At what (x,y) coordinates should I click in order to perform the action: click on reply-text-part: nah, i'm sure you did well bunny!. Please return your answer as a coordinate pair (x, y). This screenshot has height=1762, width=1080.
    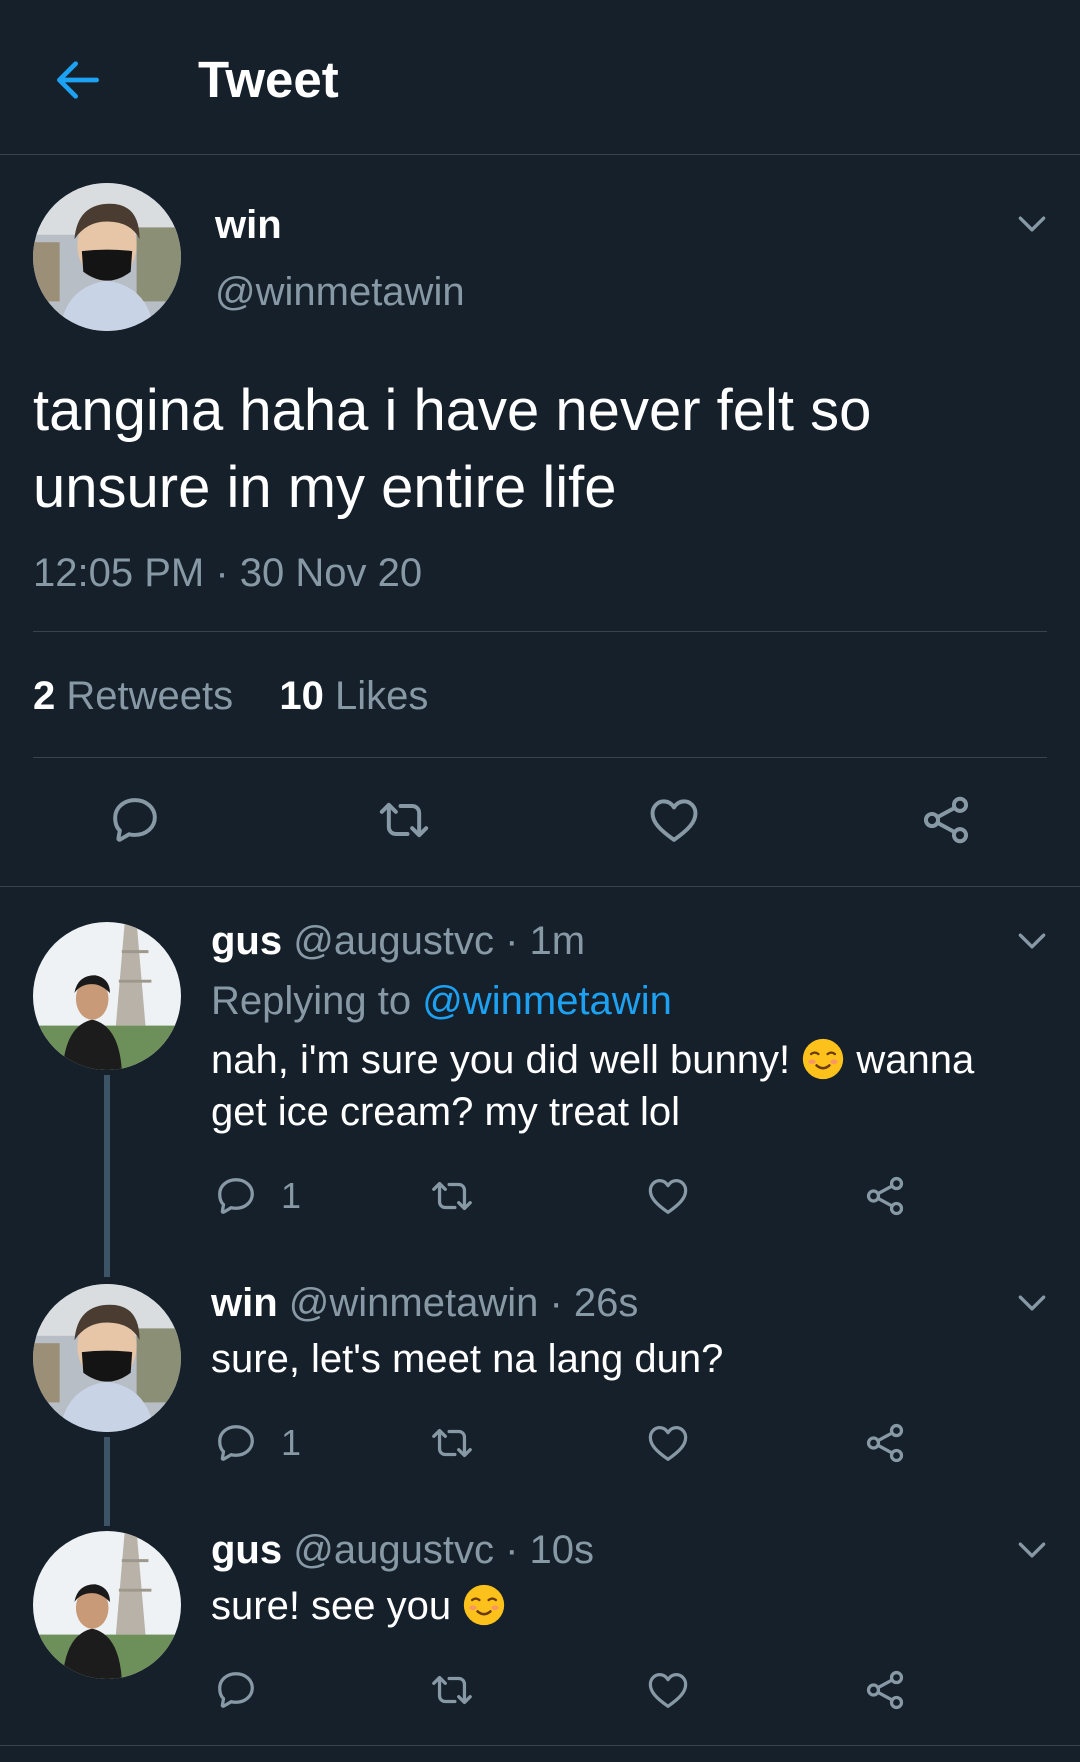
    Looking at the image, I should click on (501, 1060).